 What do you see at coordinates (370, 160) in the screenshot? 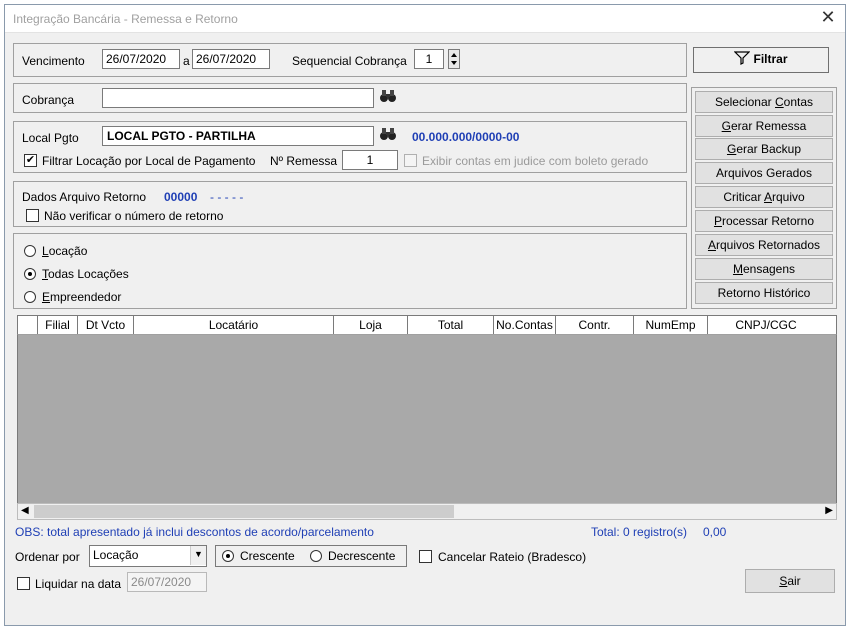
I see `remessa-input: 1` at bounding box center [370, 160].